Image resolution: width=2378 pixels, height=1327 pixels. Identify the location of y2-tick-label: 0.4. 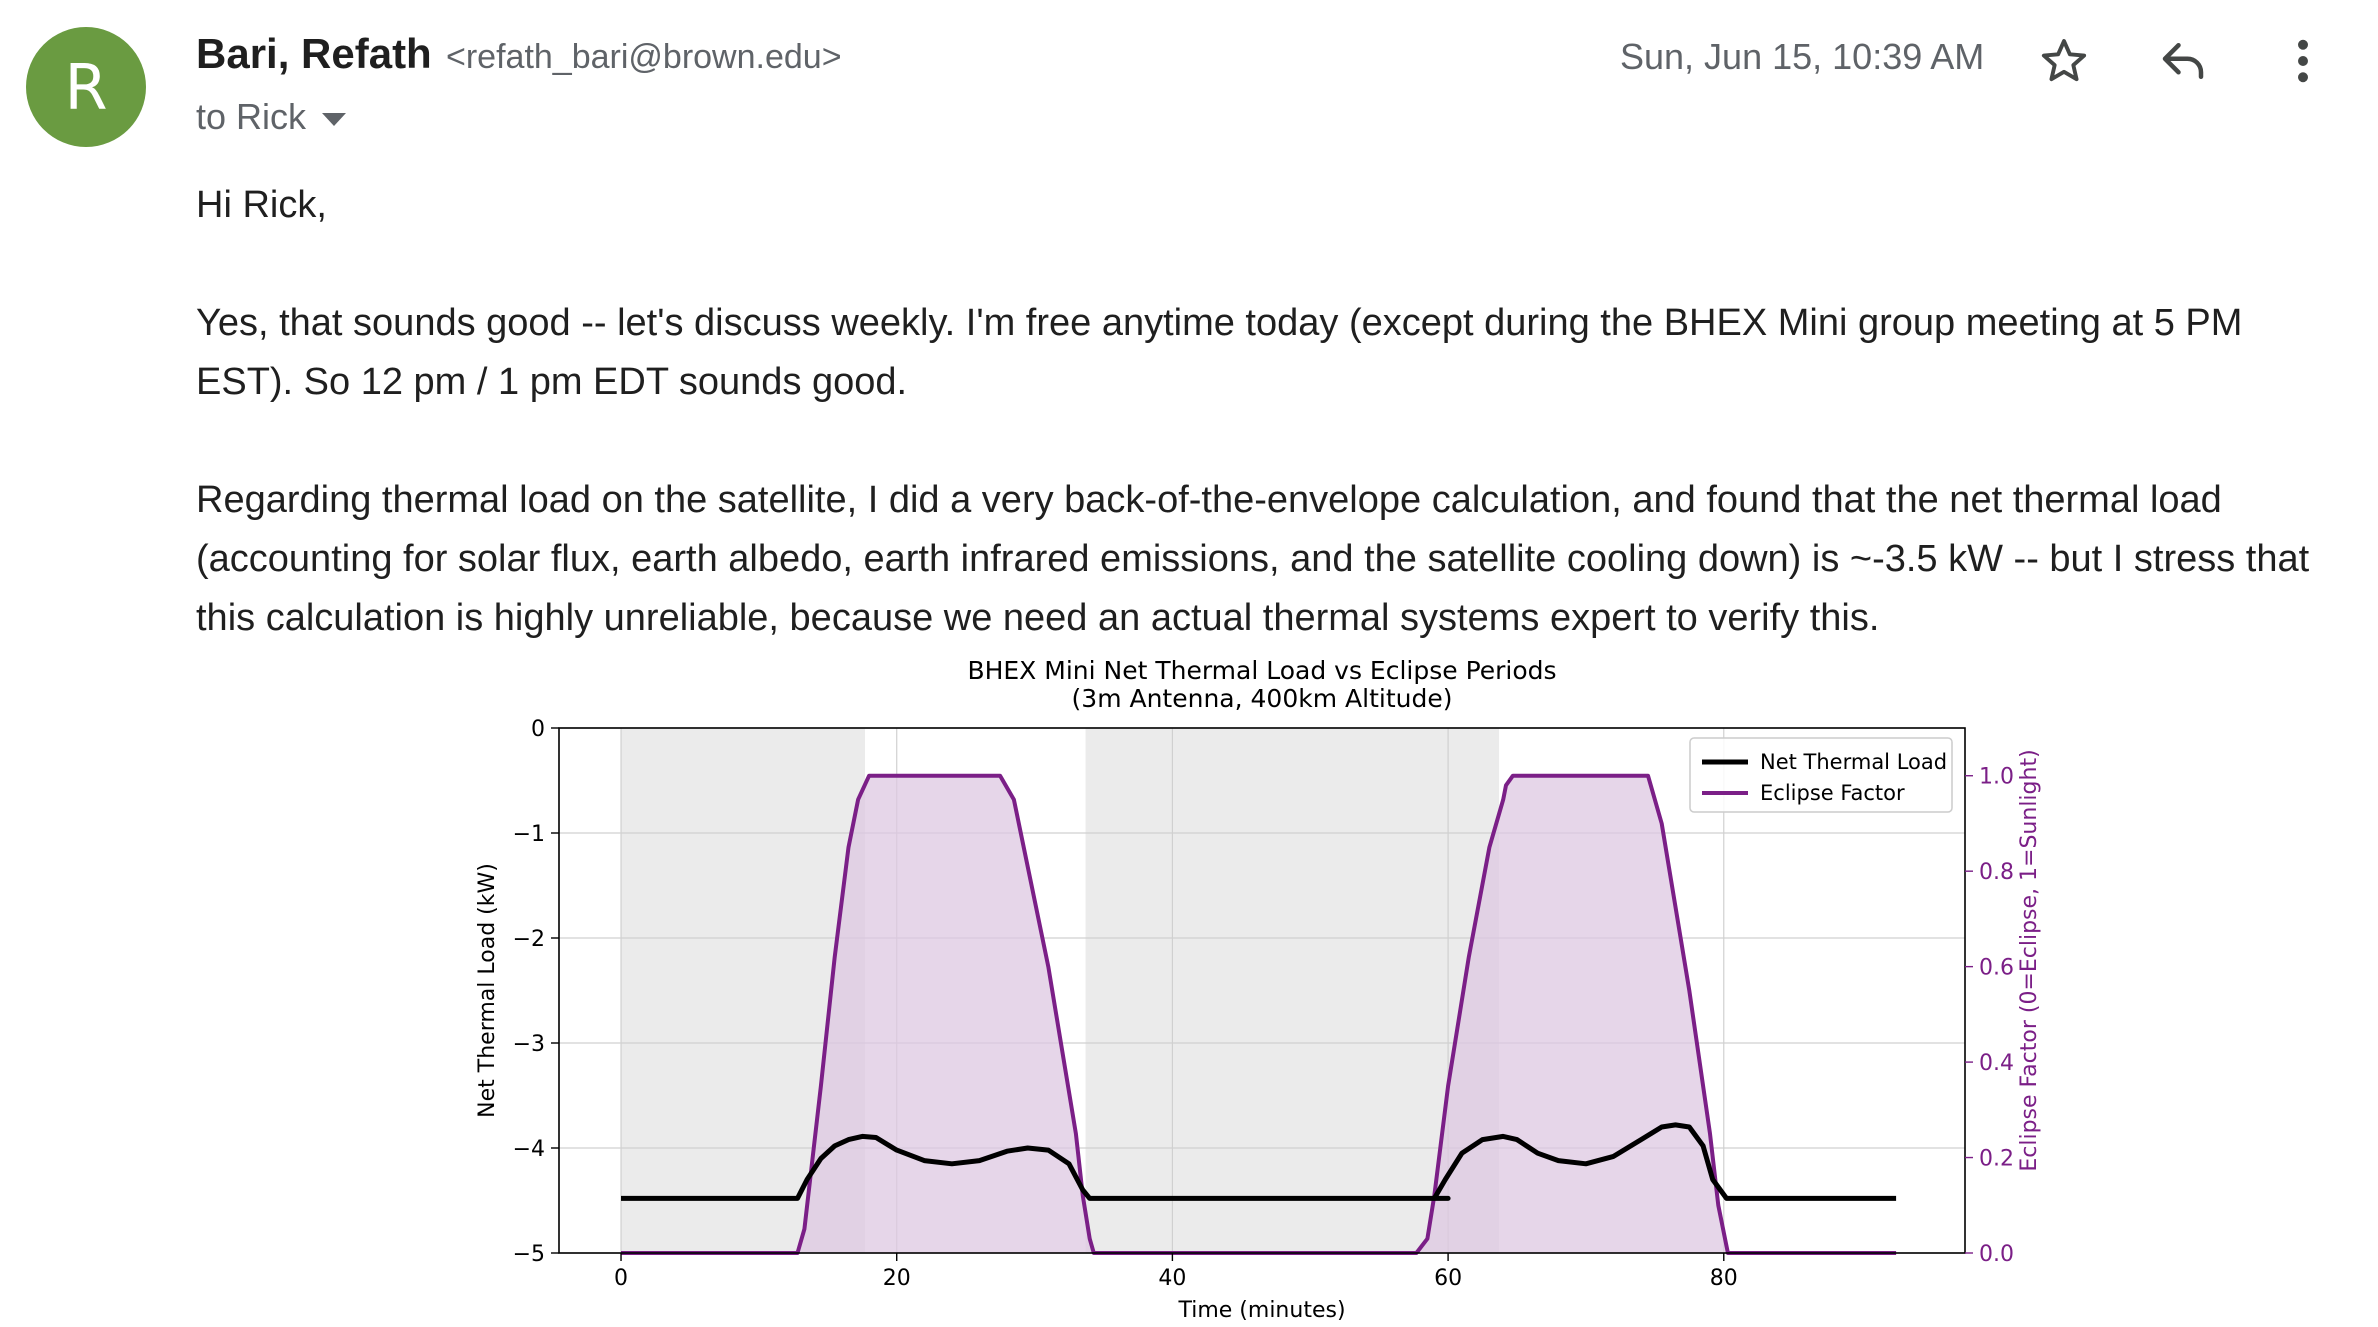
(1996, 1063).